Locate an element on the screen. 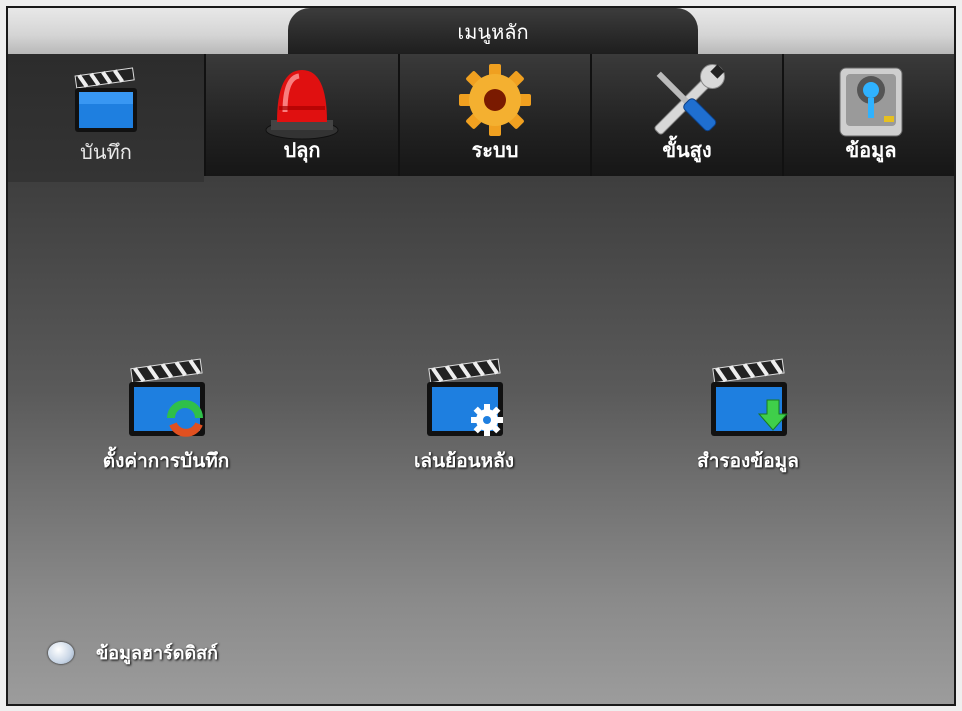 The height and width of the screenshot is (711, 962). record-settings-button: ตั้งค่าการบันทึก is located at coordinates (166, 414).